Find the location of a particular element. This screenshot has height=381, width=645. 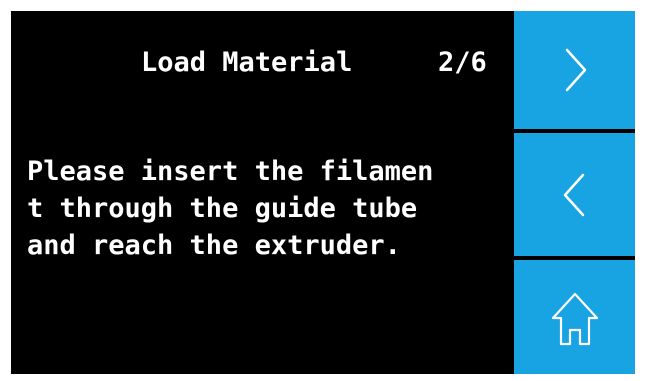

back-button is located at coordinates (574, 194).